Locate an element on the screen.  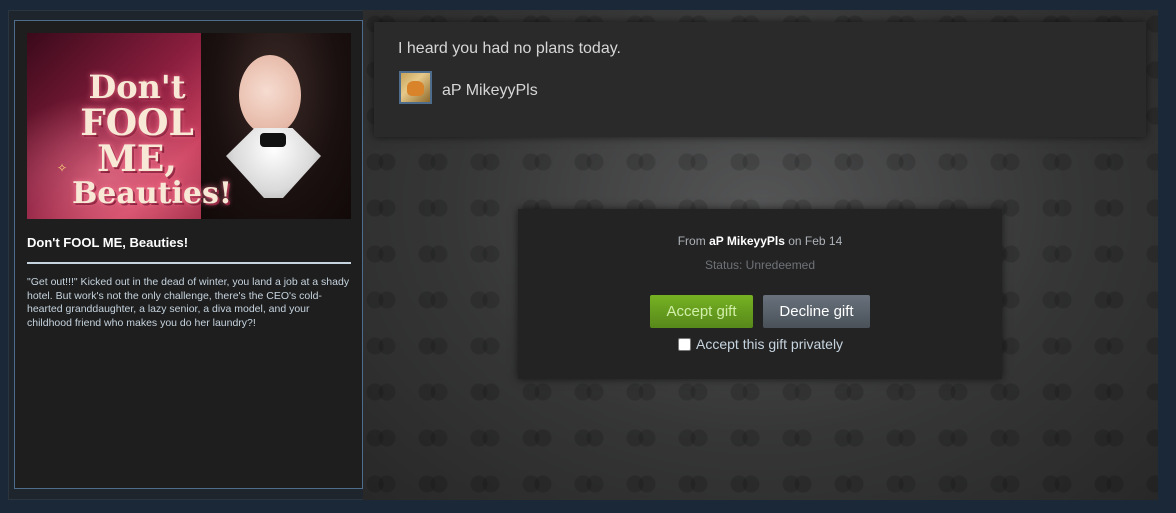
gift-status: Status: Unredeemed is located at coordinates (760, 265).